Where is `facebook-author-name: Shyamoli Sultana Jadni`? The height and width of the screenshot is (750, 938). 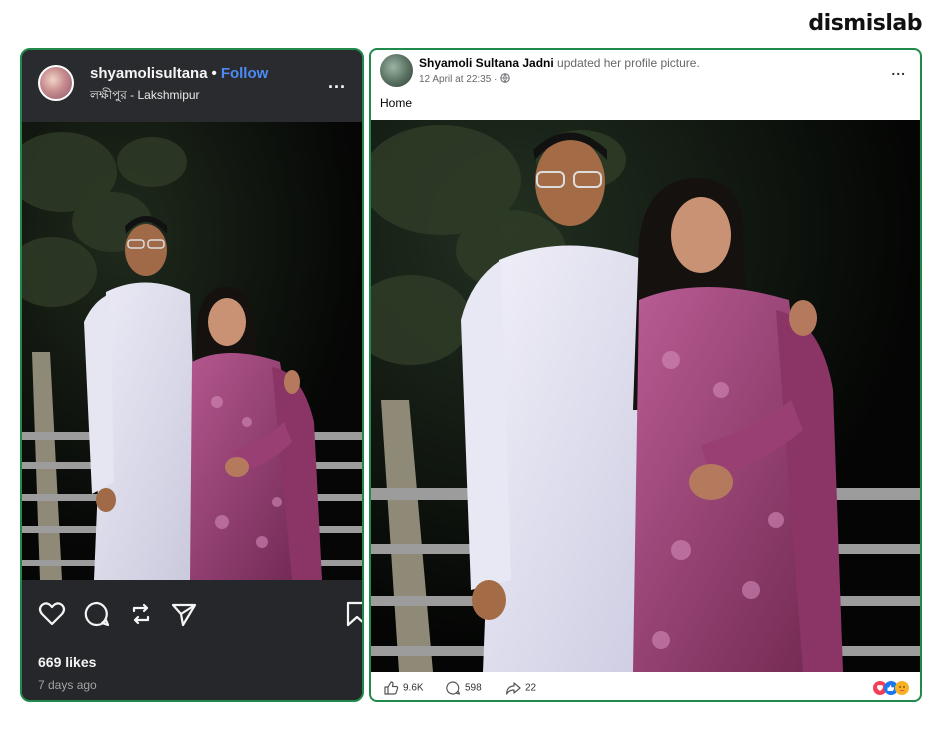 facebook-author-name: Shyamoli Sultana Jadni is located at coordinates (486, 63).